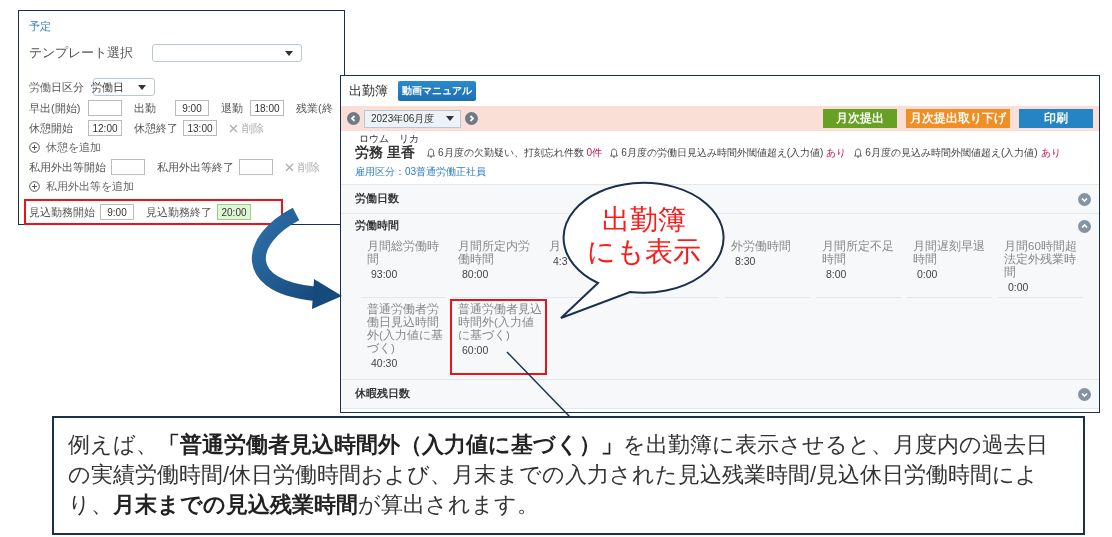 The width and height of the screenshot is (1112, 537). I want to click on manual-button: 動画マニュアル, so click(437, 91).